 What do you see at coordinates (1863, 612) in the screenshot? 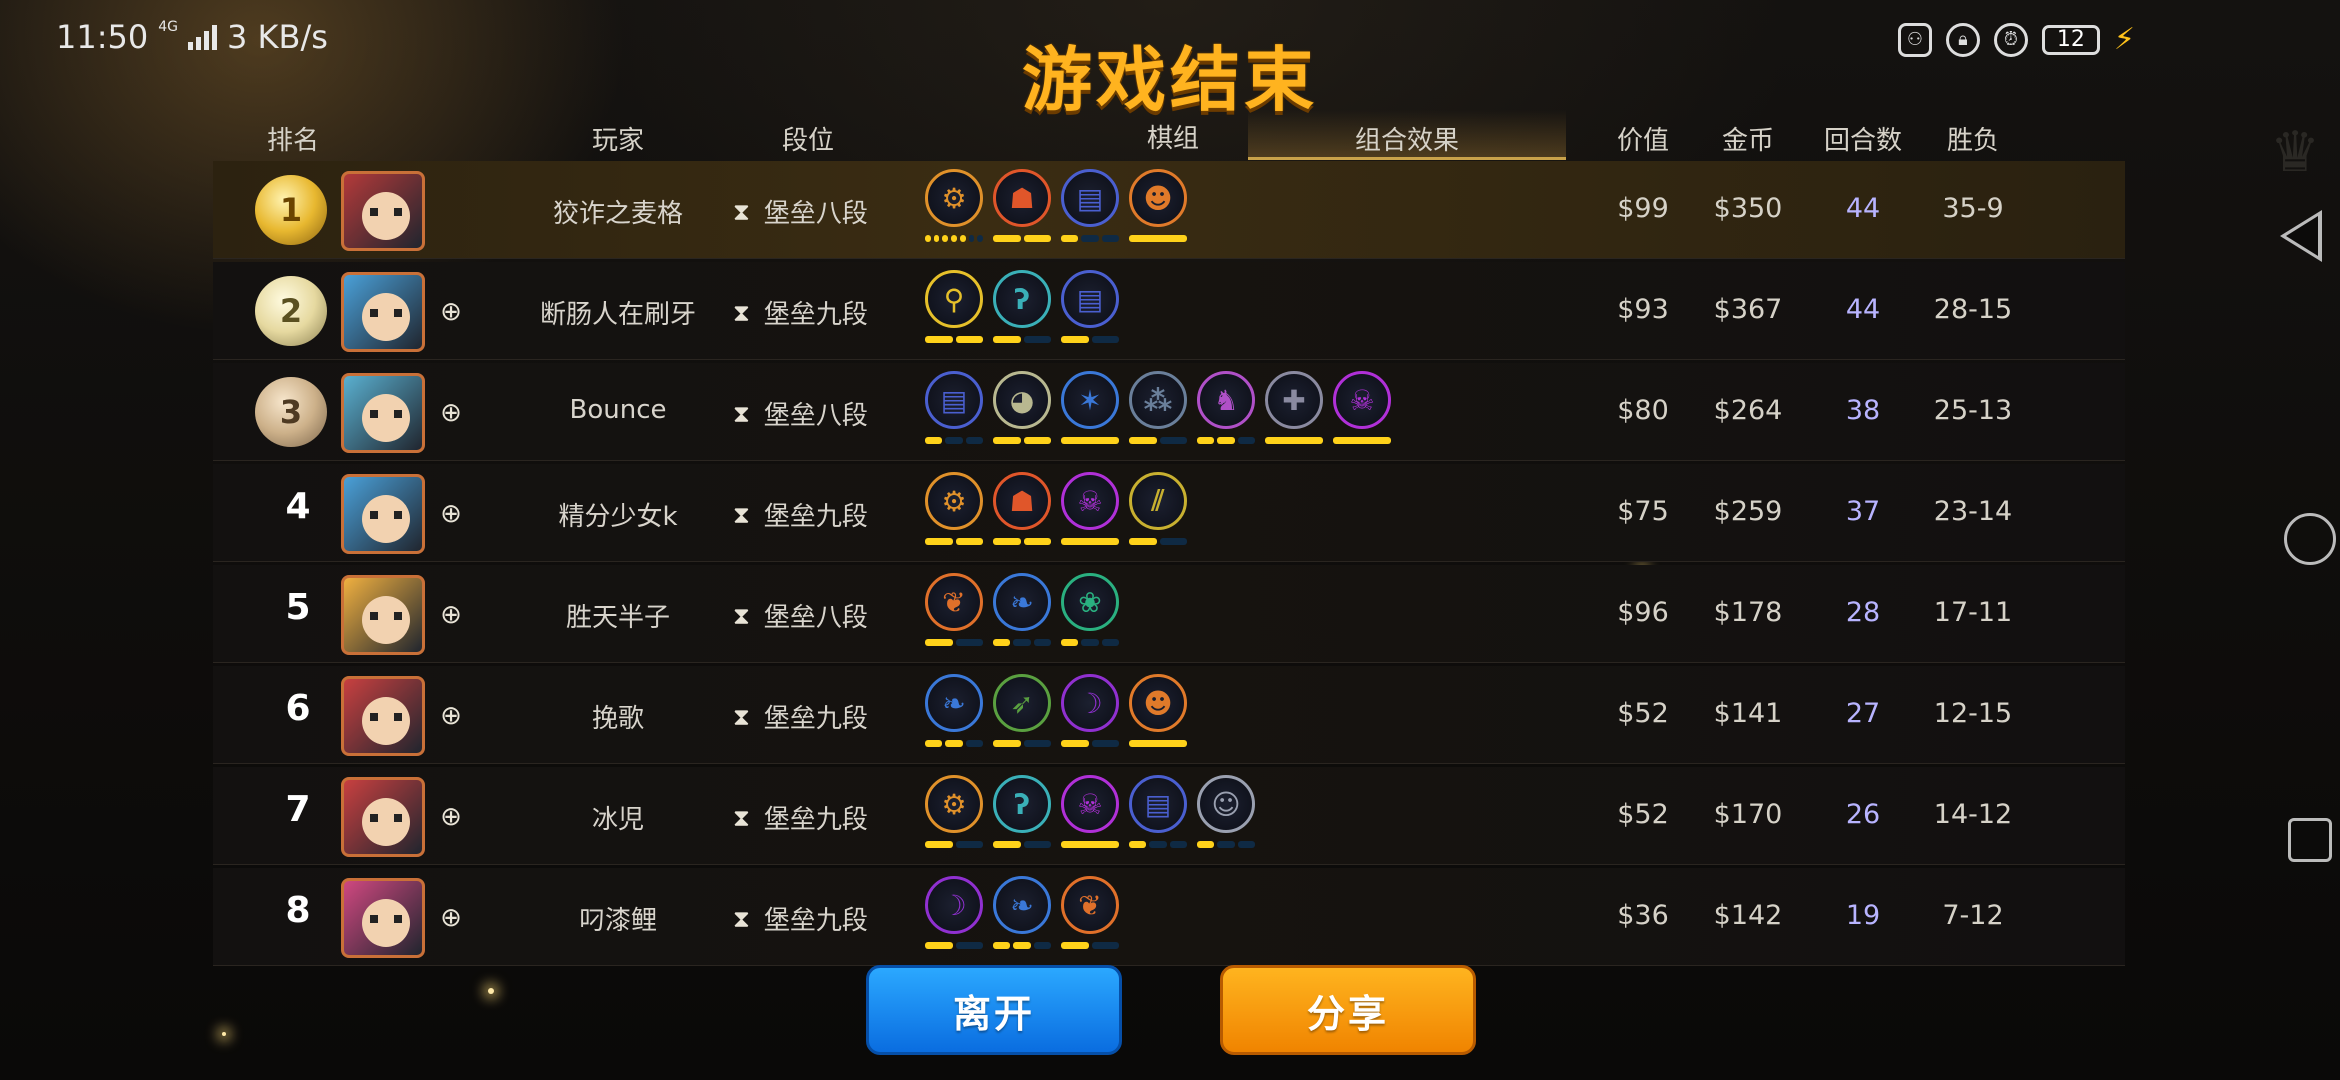
I see `rounds: 28` at bounding box center [1863, 612].